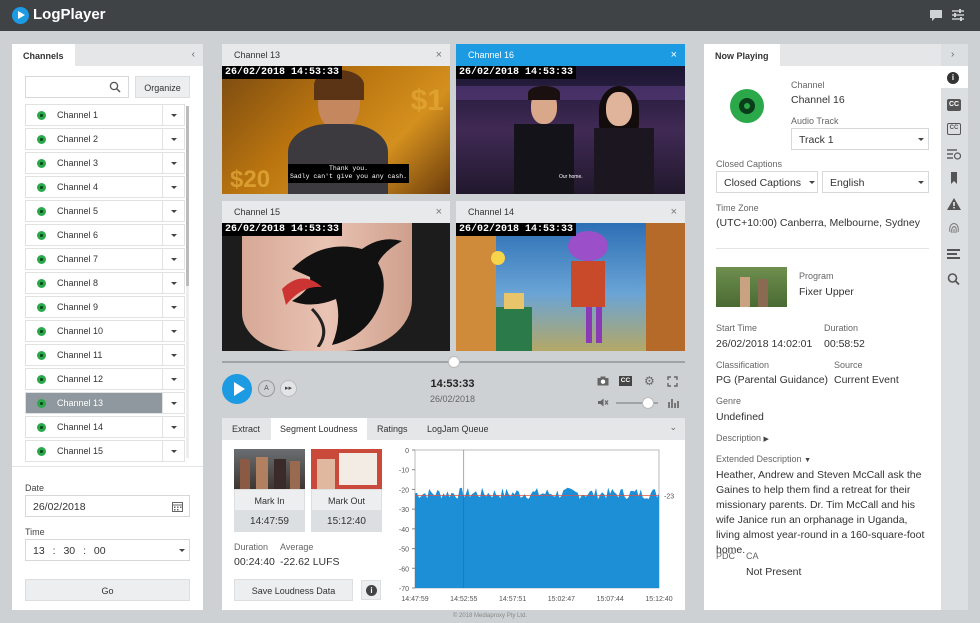 The image size is (980, 623). I want to click on volume-handle, so click(647, 403).